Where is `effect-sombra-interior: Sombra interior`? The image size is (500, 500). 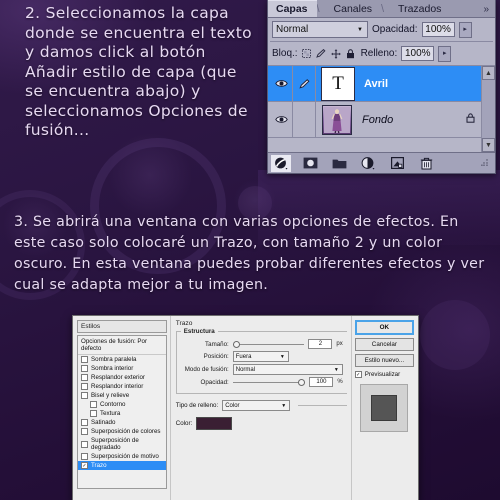 effect-sombra-interior: Sombra interior is located at coordinates (122, 368).